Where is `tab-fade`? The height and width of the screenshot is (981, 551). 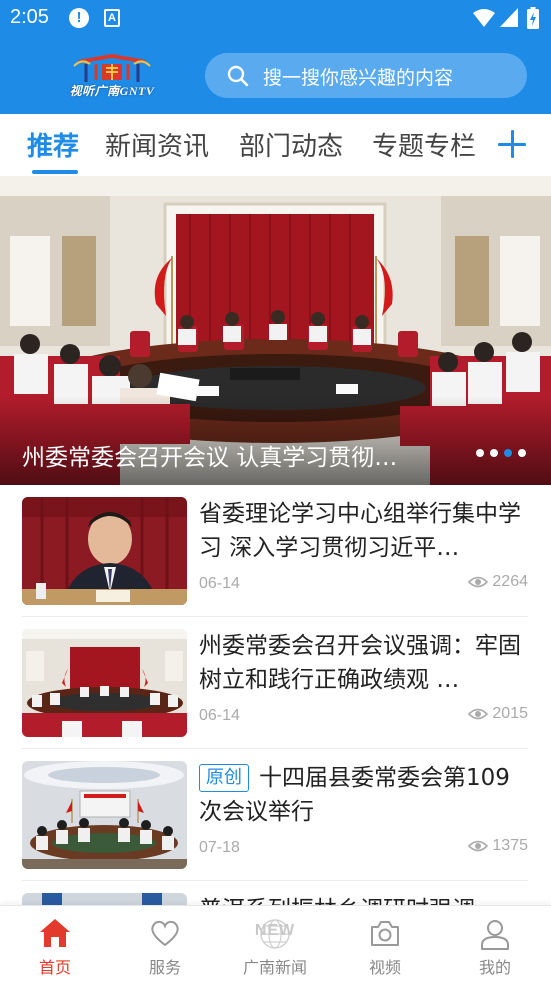 tab-fade is located at coordinates (483, 145).